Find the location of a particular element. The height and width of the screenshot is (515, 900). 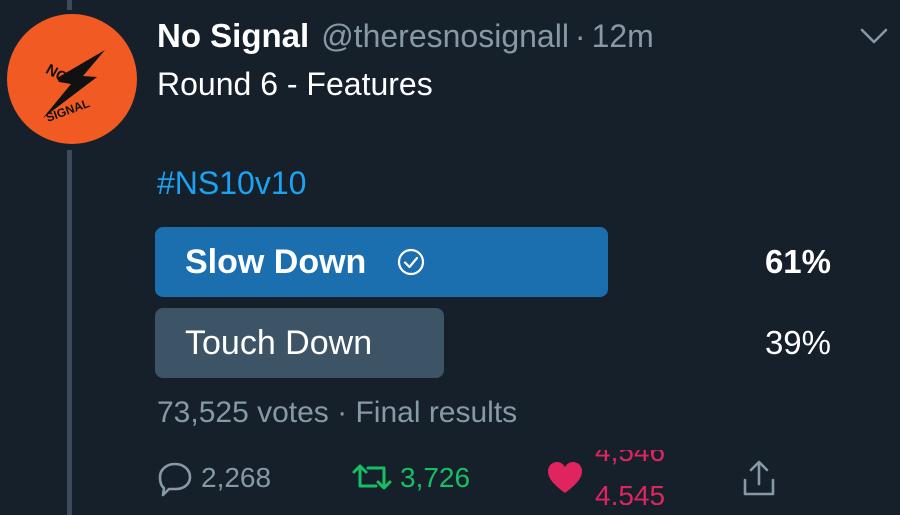

avatar: NO SIGNAL is located at coordinates (72, 79).